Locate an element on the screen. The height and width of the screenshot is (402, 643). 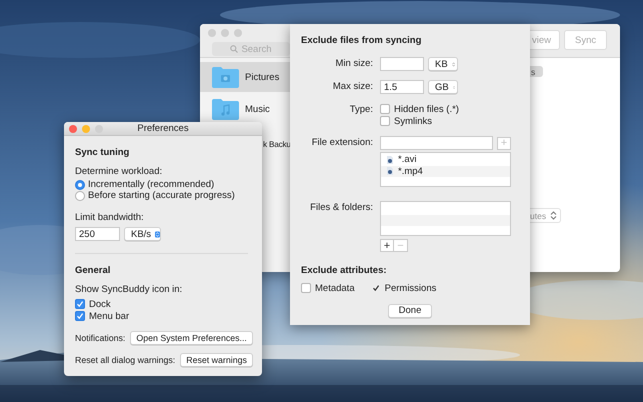
sidebar-item: Pictures is located at coordinates (245, 77).